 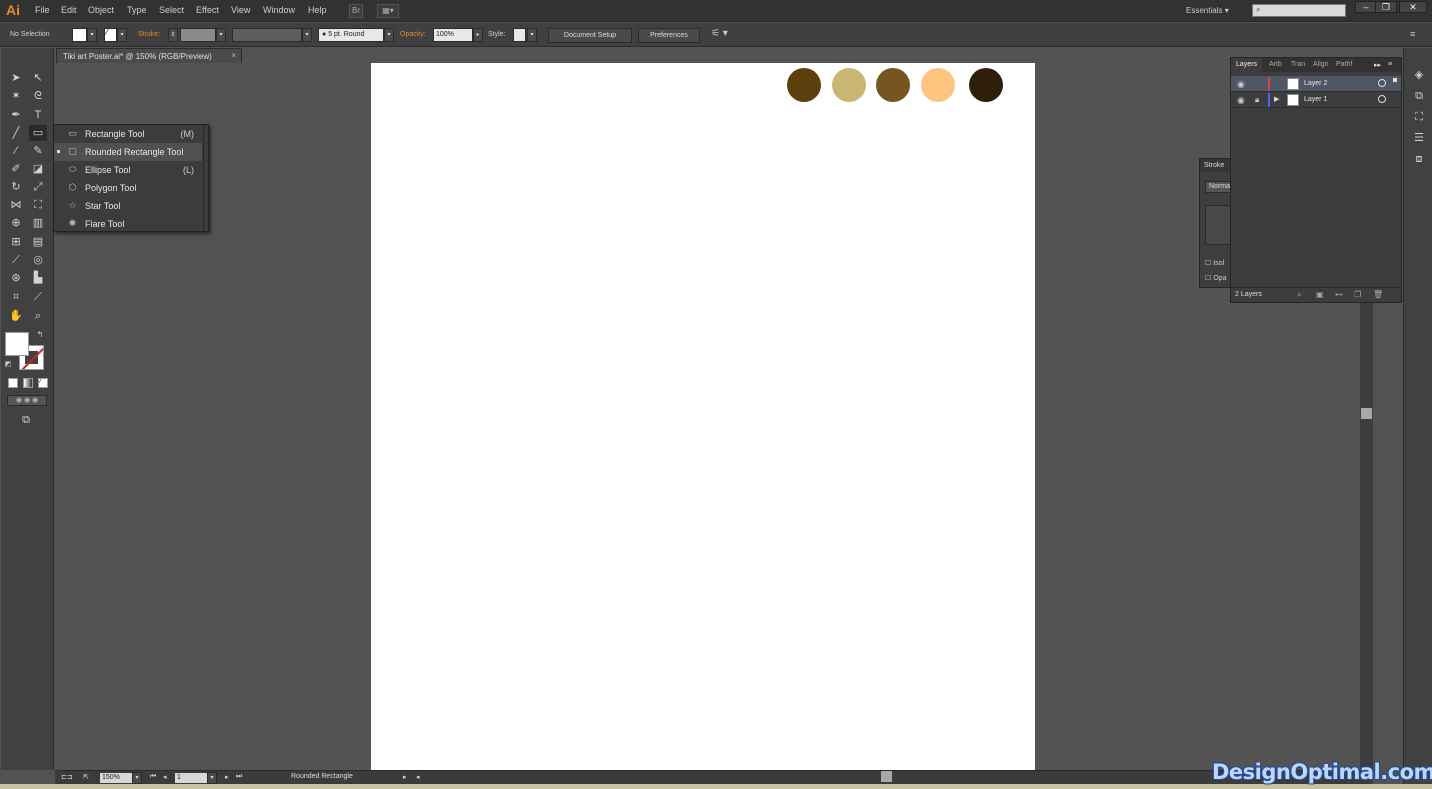 I want to click on pathfinder-icon: ⧈, so click(x=1419, y=159).